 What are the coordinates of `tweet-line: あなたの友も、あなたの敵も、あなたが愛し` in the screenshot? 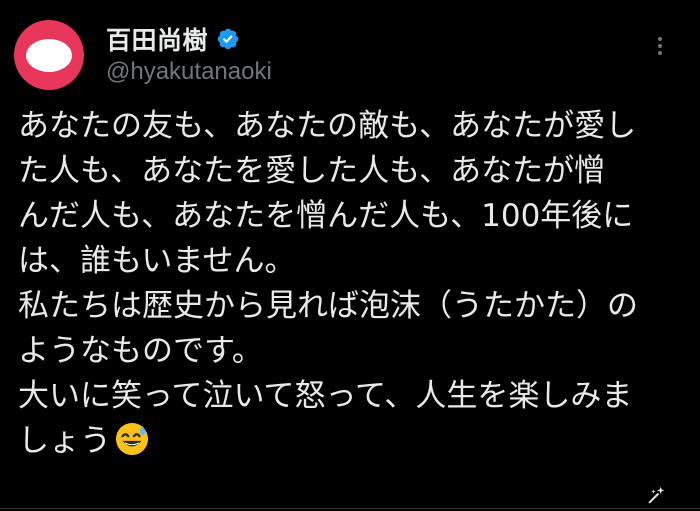 It's located at (327, 126).